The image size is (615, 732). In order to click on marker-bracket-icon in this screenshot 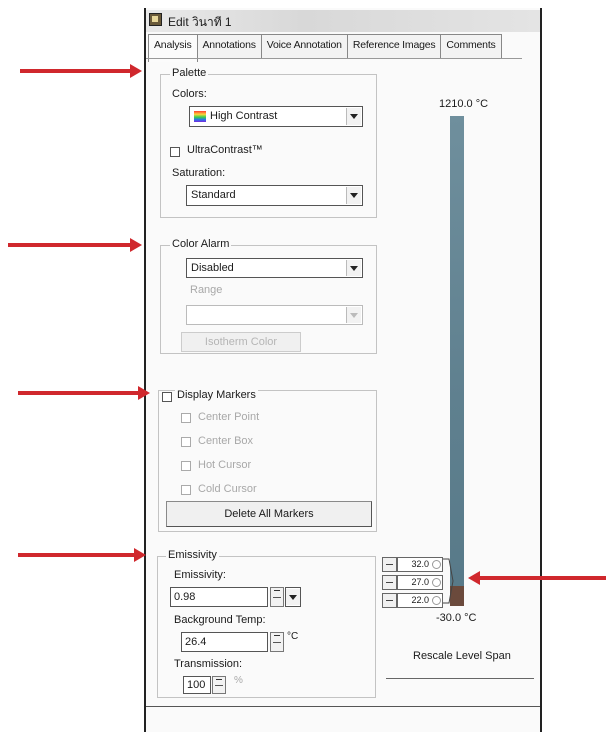, I will do `click(448, 581)`.